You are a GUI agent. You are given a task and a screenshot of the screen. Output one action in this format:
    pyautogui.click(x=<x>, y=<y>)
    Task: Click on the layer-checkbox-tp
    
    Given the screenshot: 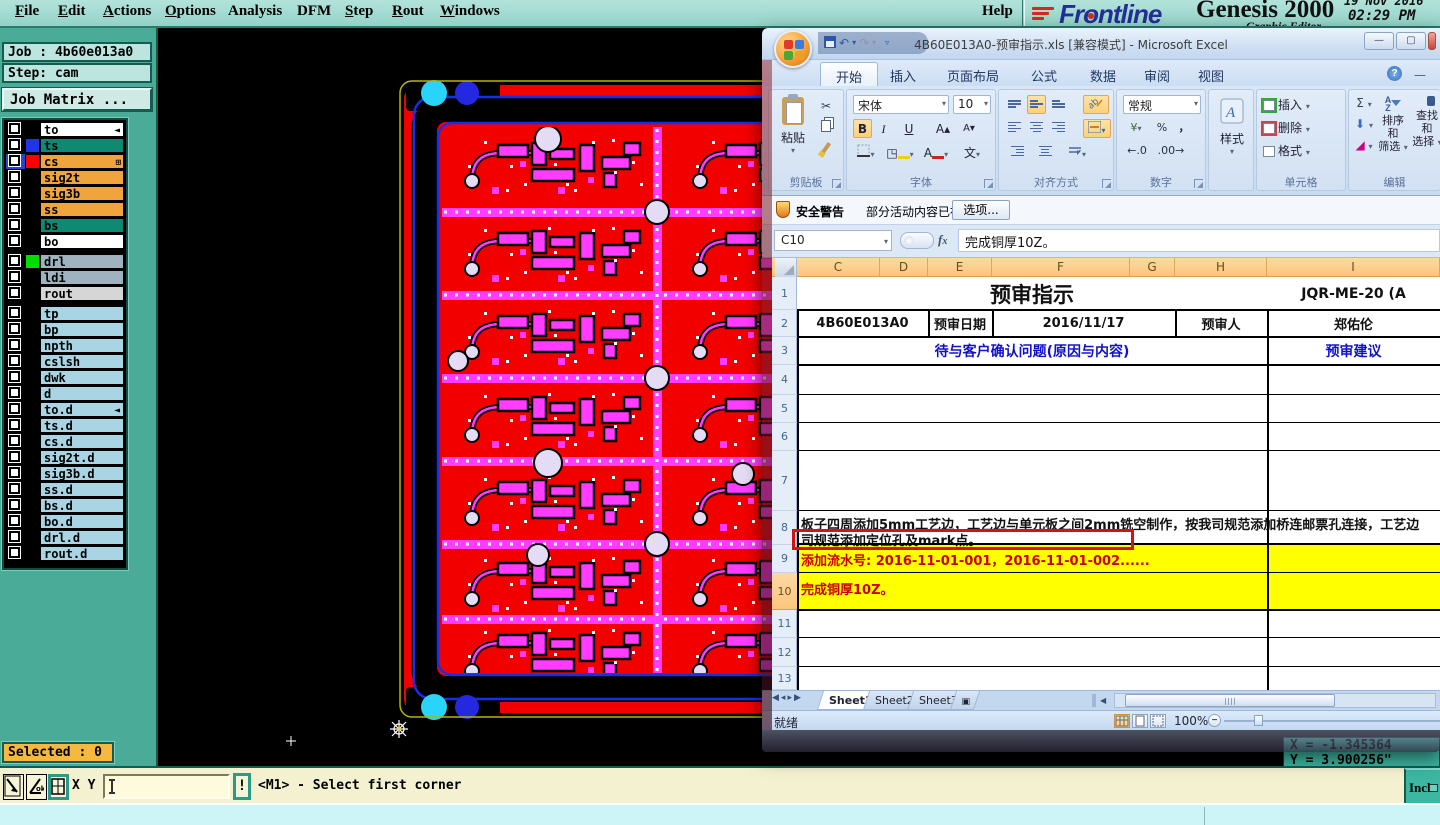 What is the action you would take?
    pyautogui.click(x=15, y=313)
    